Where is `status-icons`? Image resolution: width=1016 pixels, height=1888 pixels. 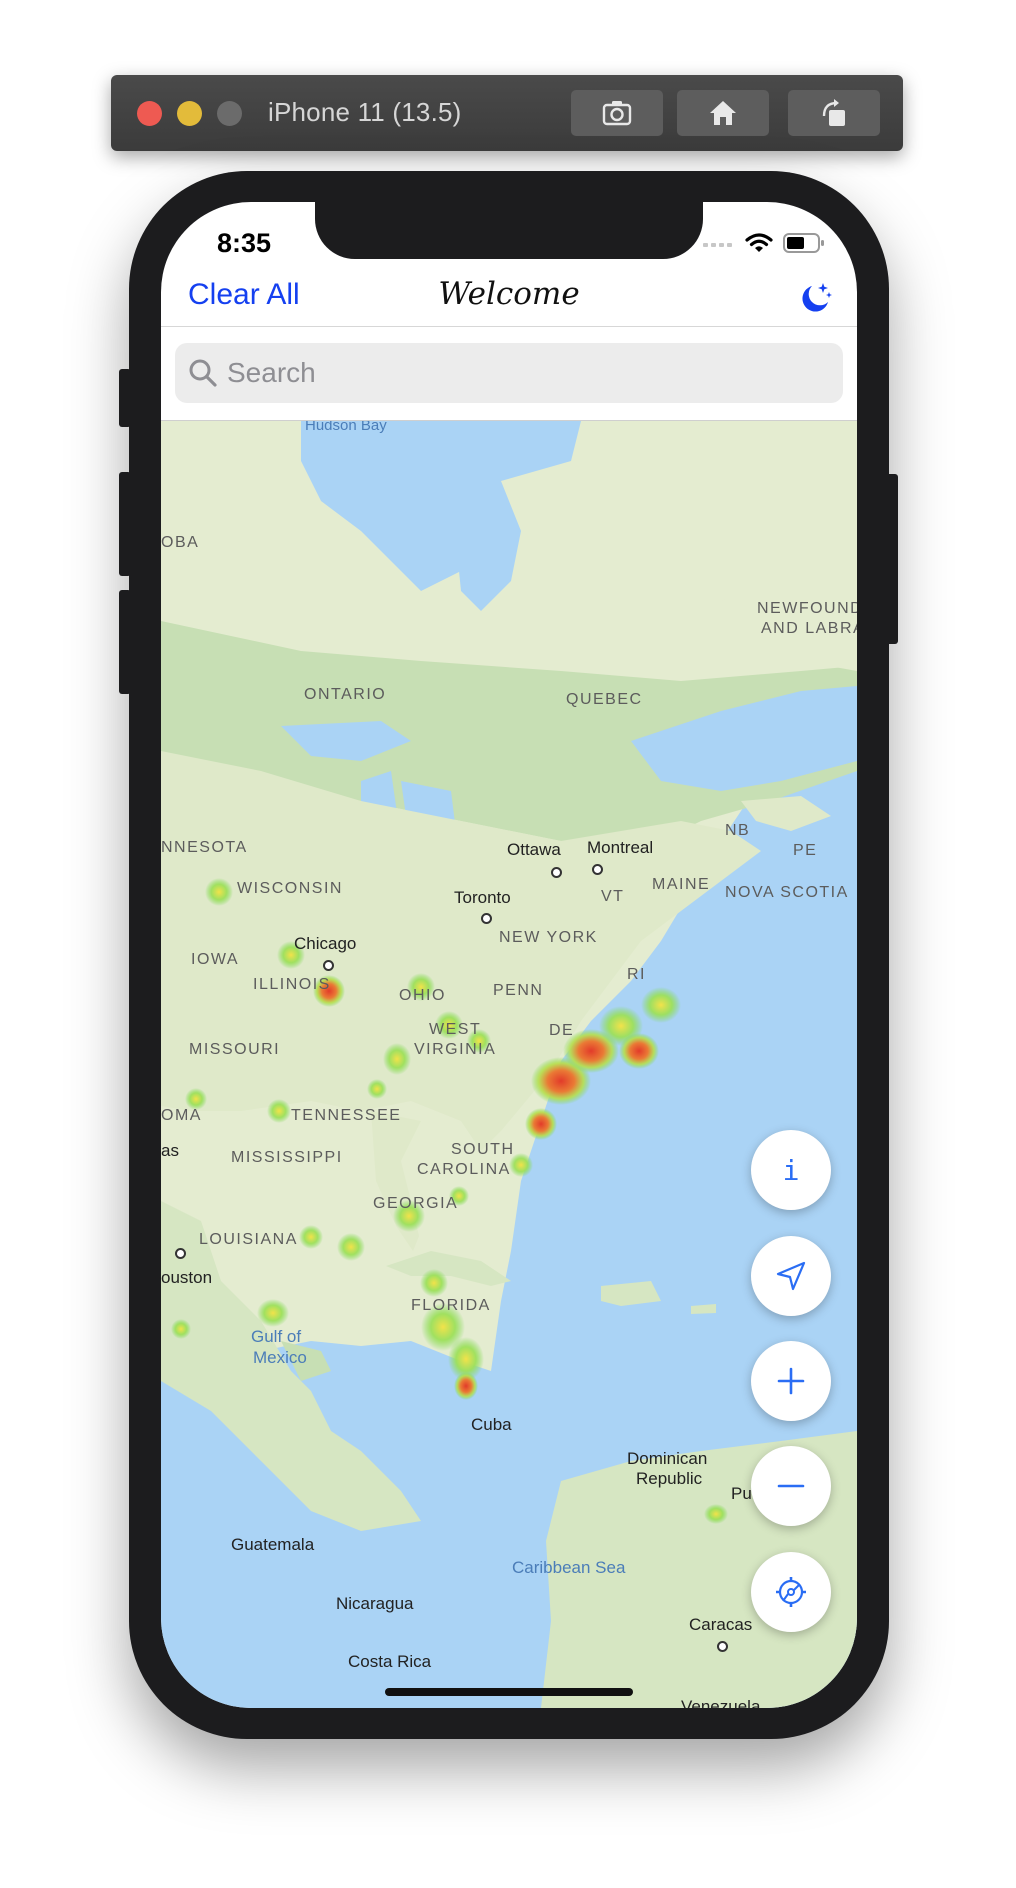 status-icons is located at coordinates (764, 243).